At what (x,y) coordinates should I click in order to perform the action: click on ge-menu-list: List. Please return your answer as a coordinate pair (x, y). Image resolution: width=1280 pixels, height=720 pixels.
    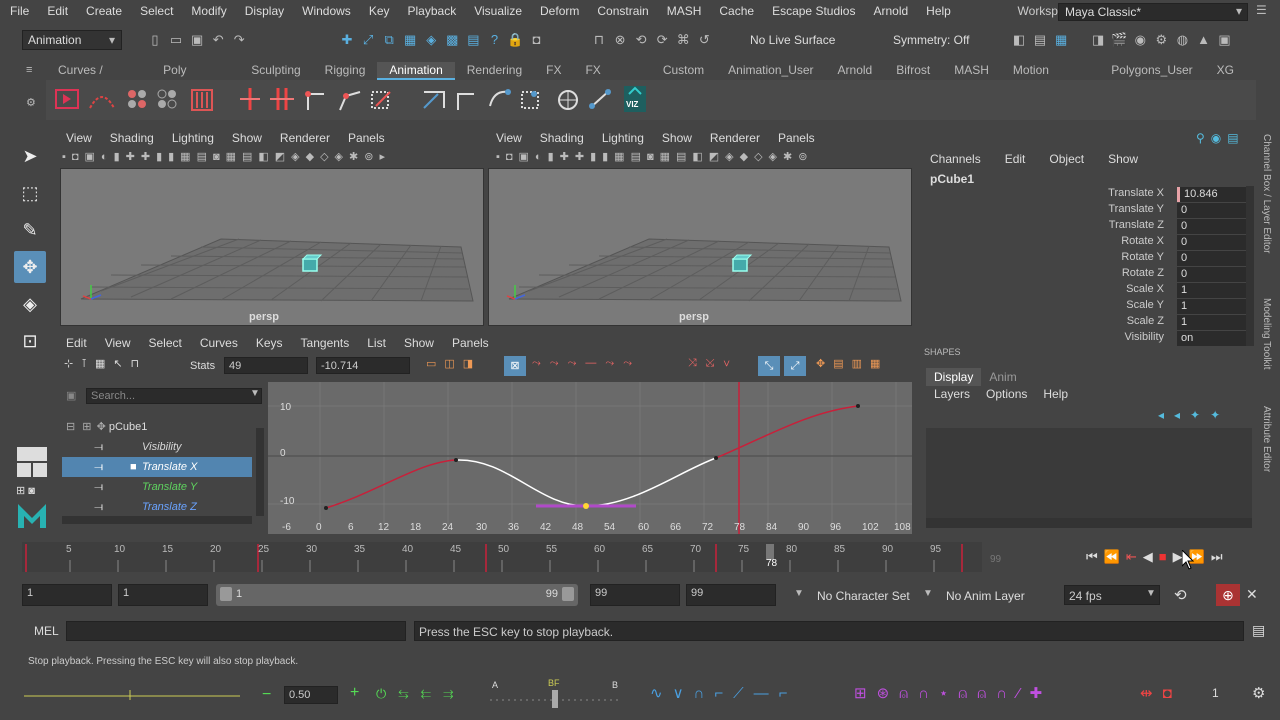
    Looking at the image, I should click on (376, 343).